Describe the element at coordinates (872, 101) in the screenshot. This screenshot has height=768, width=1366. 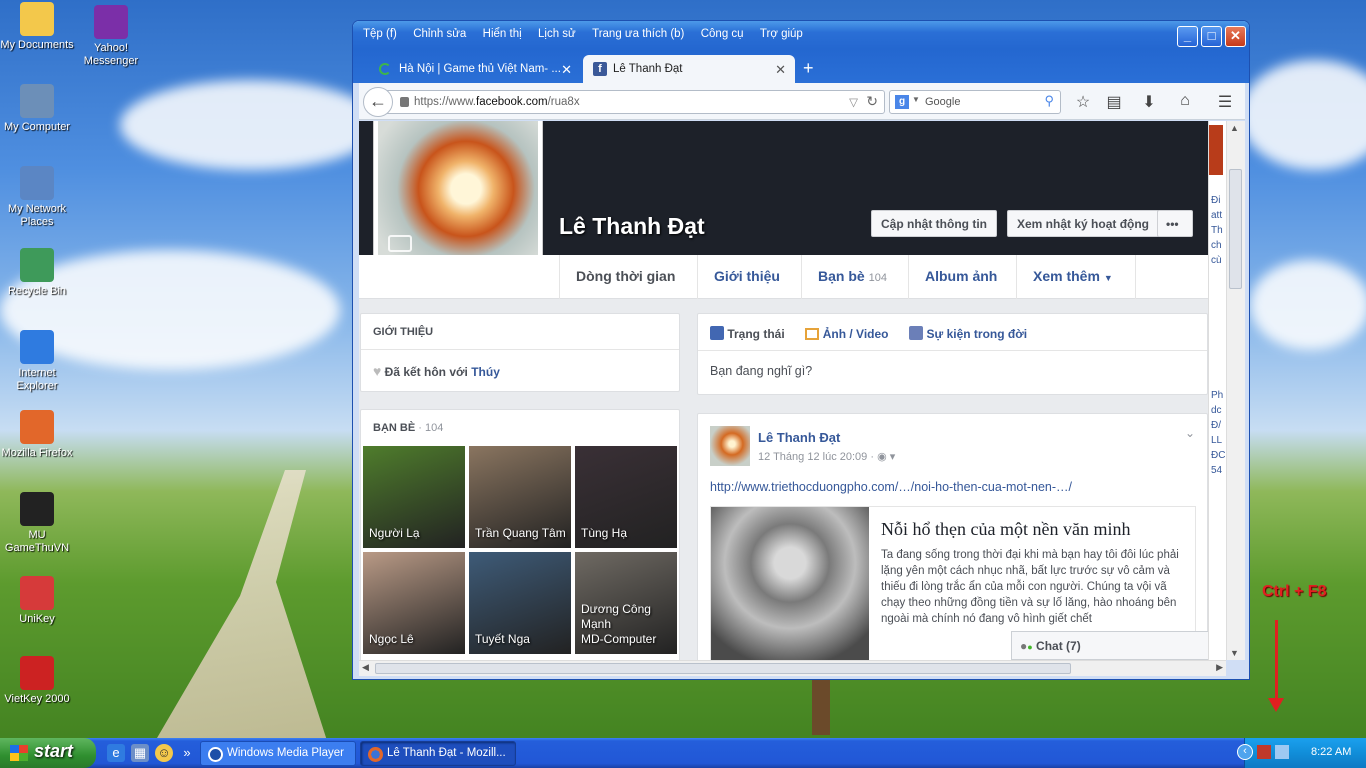
I see `reload-icon: ↻` at that location.